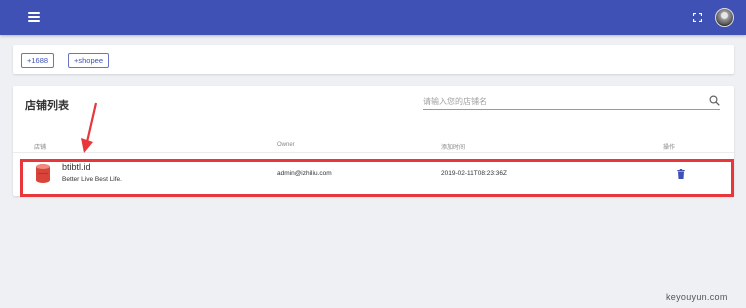 The height and width of the screenshot is (308, 746). What do you see at coordinates (40, 148) in the screenshot?
I see `column-header-shop: 店铺` at bounding box center [40, 148].